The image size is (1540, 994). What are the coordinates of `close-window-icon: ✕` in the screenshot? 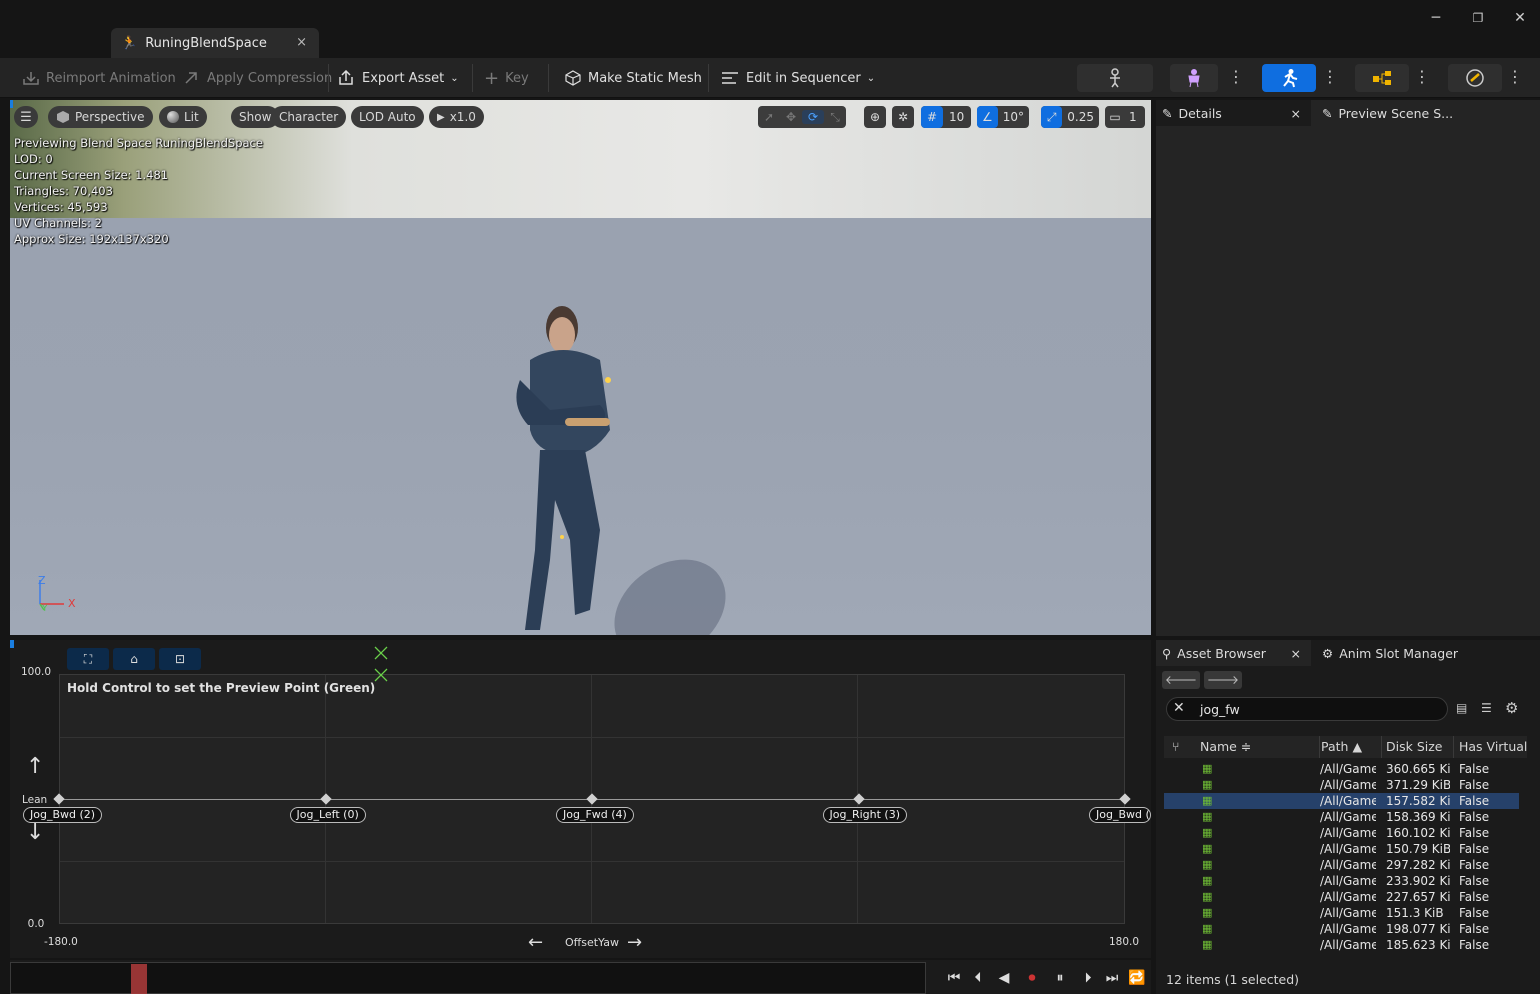 It's located at (1520, 18).